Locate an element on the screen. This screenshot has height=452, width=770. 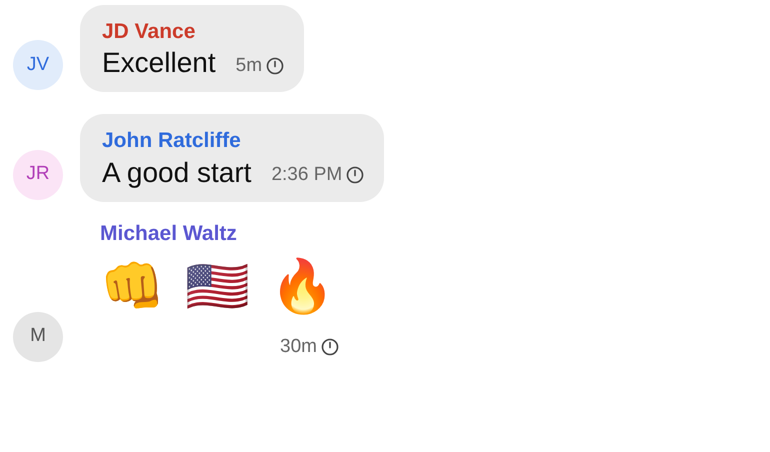
emoji: 👊 is located at coordinates (132, 287).